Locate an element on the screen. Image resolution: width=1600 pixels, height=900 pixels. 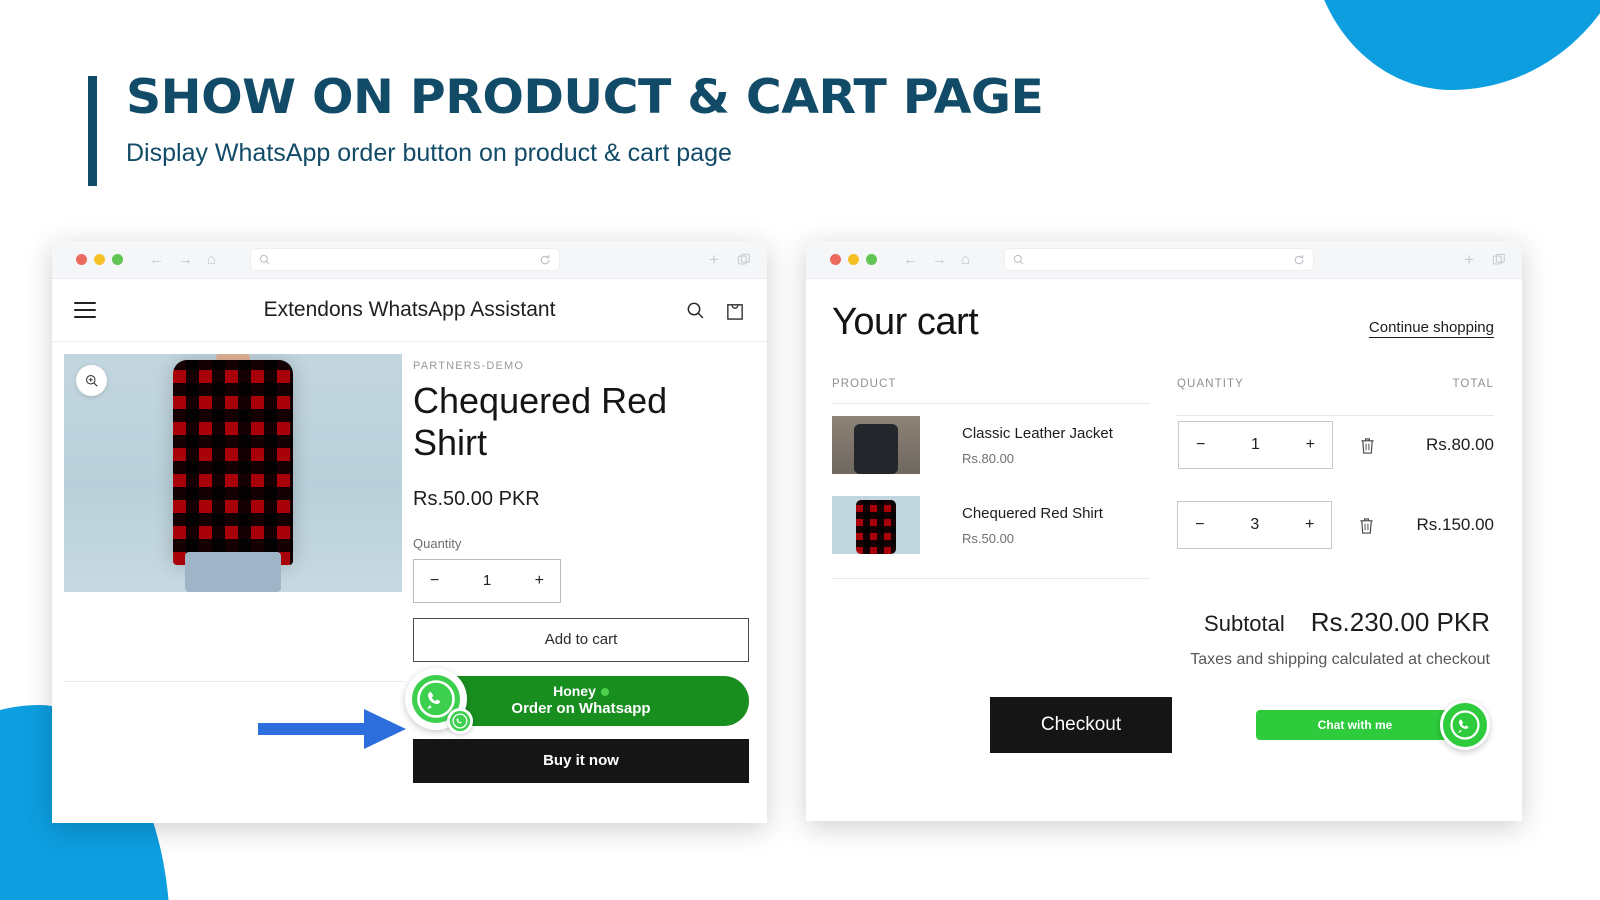
online-status-dot is located at coordinates (604, 692).